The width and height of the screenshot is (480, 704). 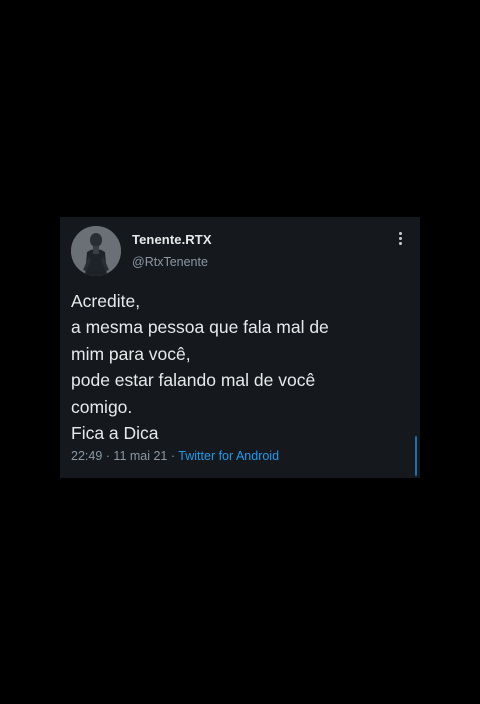 I want to click on avatar-image, so click(x=96, y=251).